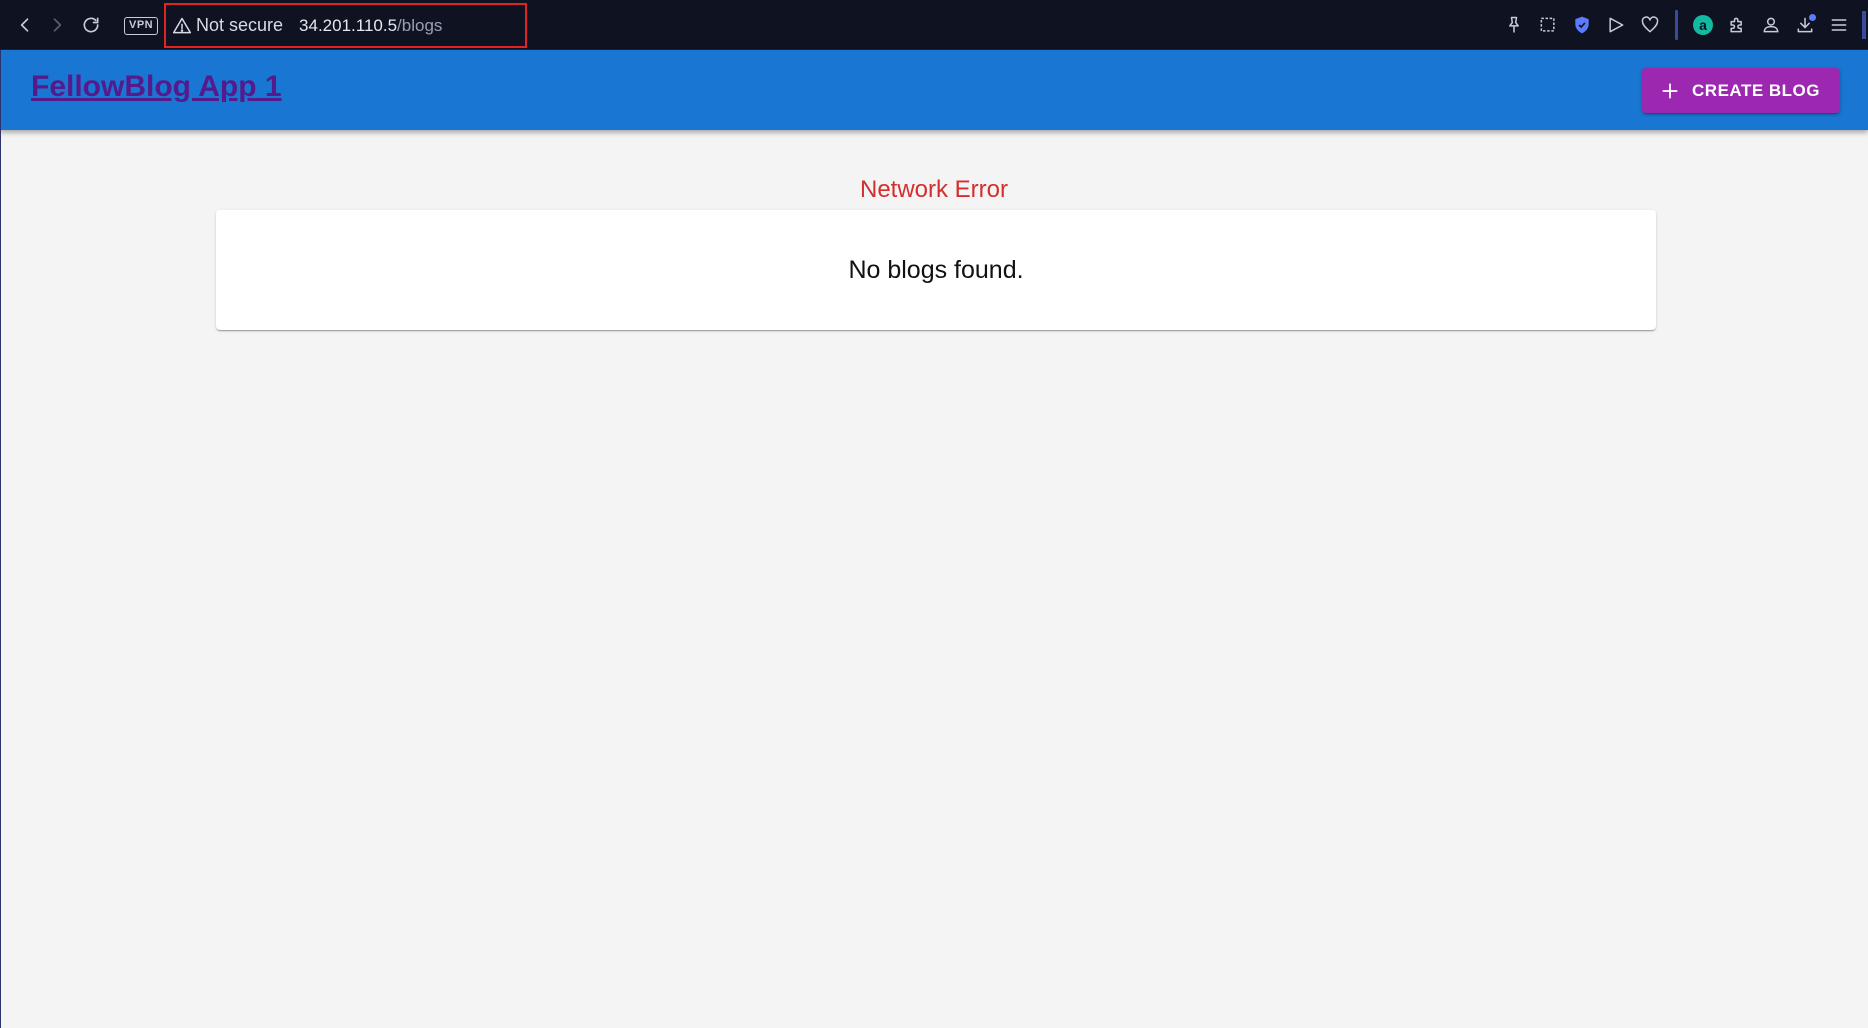 Image resolution: width=1868 pixels, height=1028 pixels. I want to click on extension-a-button: a, so click(1703, 25).